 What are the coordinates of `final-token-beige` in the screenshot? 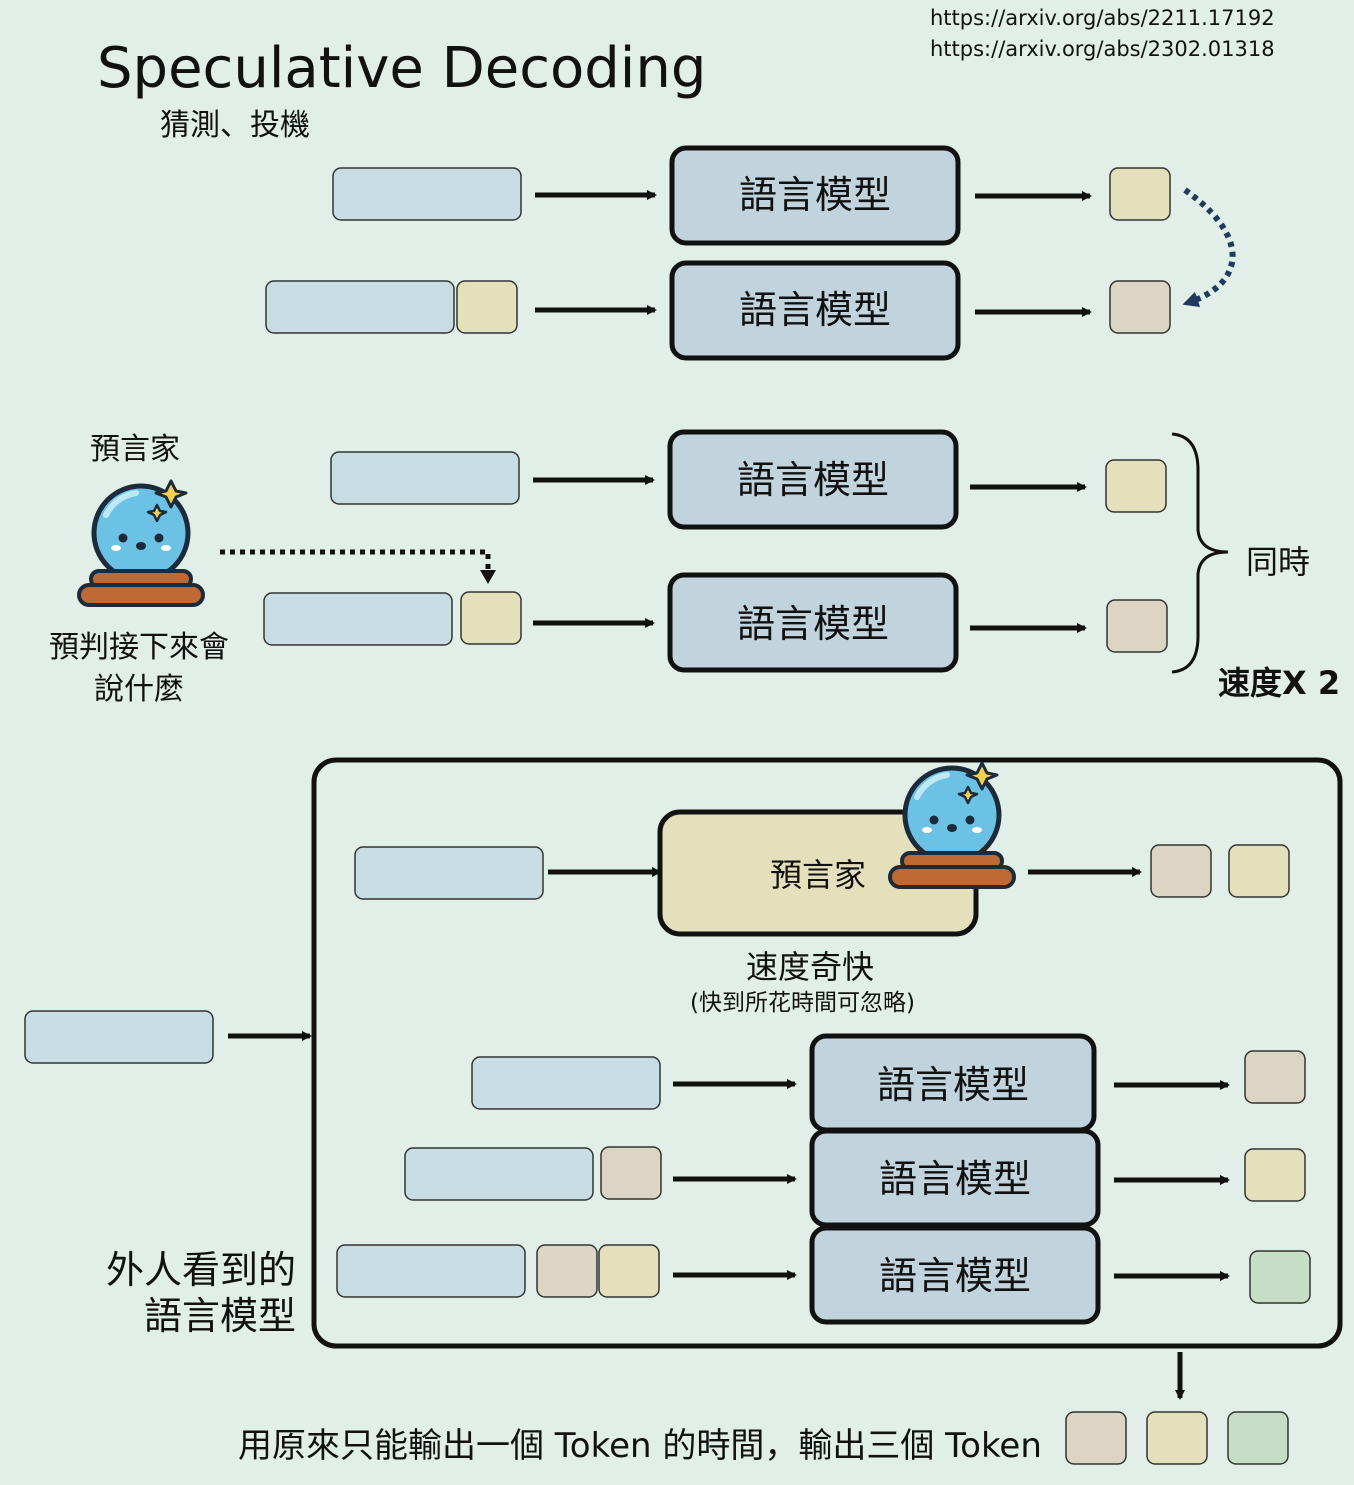 It's located at (1096, 1438).